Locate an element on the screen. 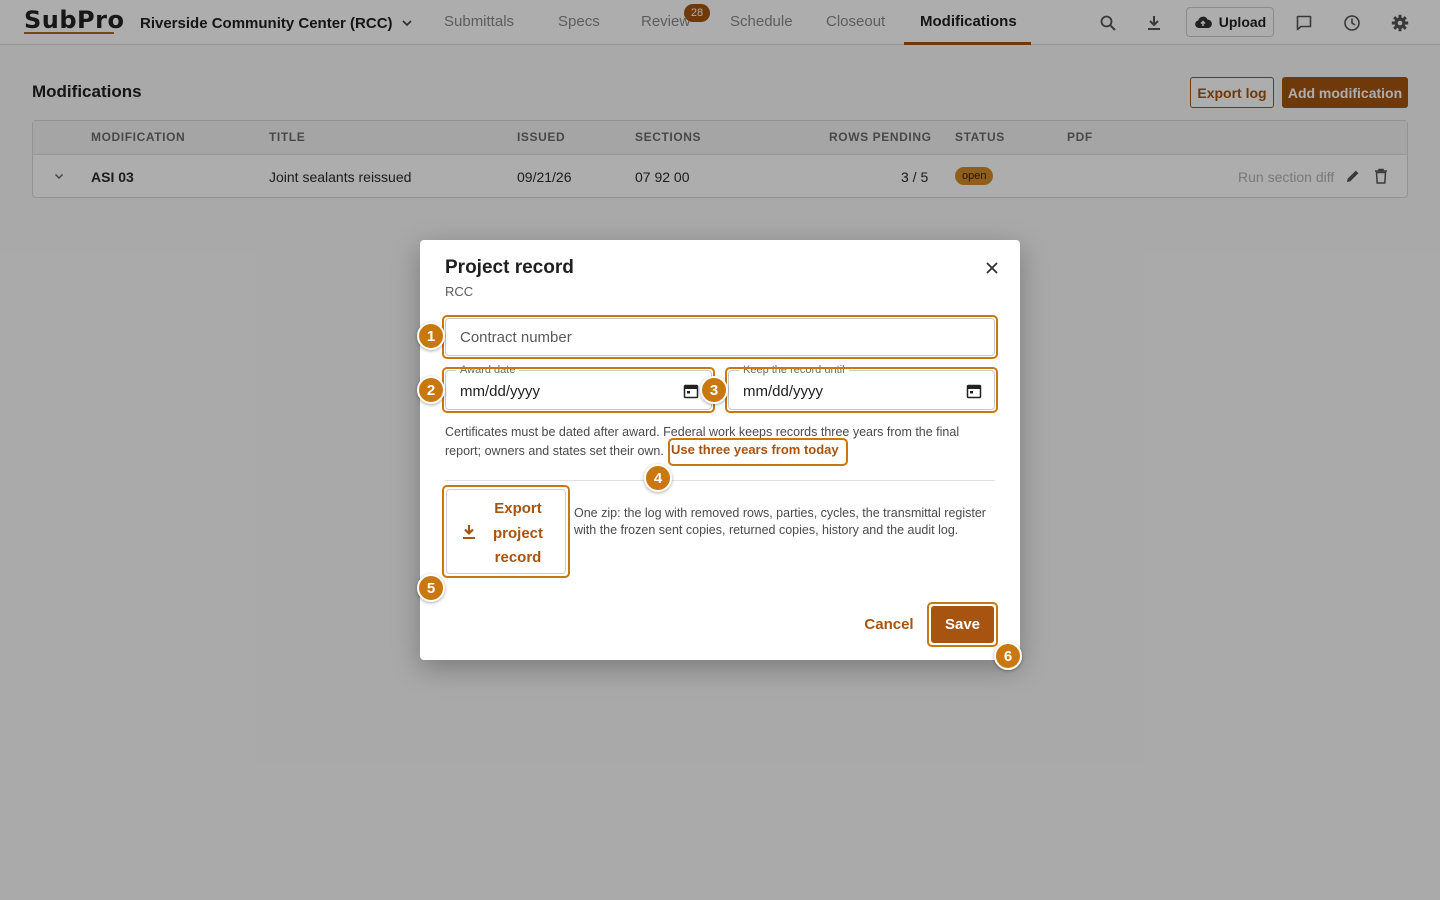  close-icon is located at coordinates (992, 268).